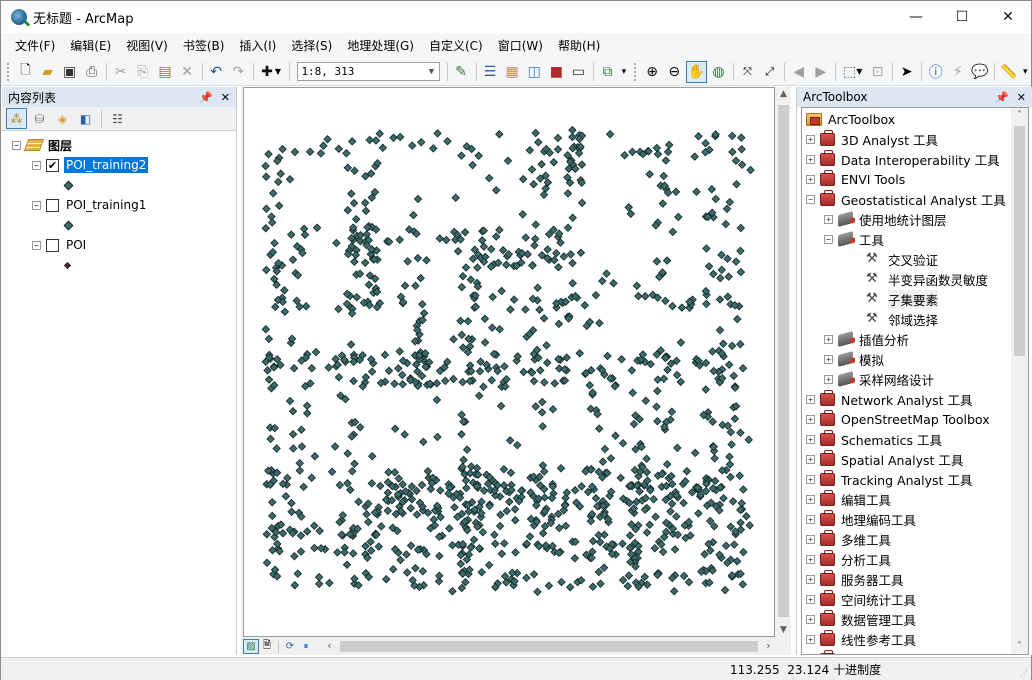 This screenshot has height=680, width=1032. I want to click on map-scale-dropdown: 1:8, 313 ▼, so click(368, 71).